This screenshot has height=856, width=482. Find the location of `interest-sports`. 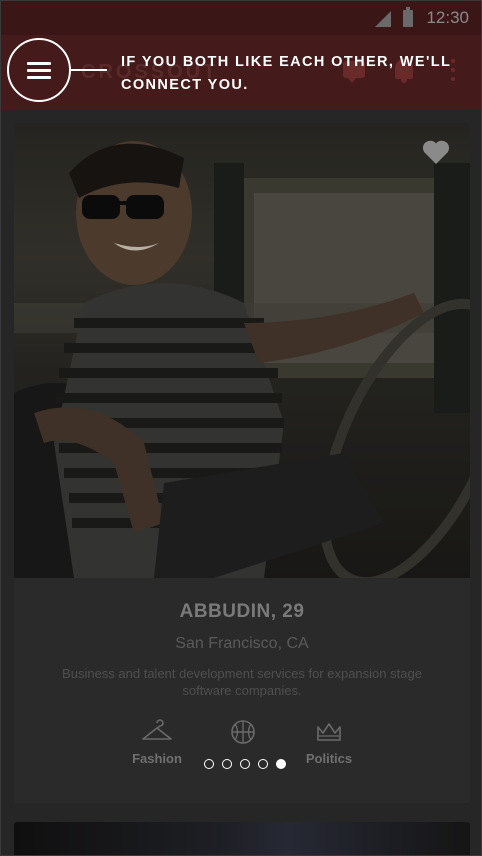

interest-sports is located at coordinates (243, 735).